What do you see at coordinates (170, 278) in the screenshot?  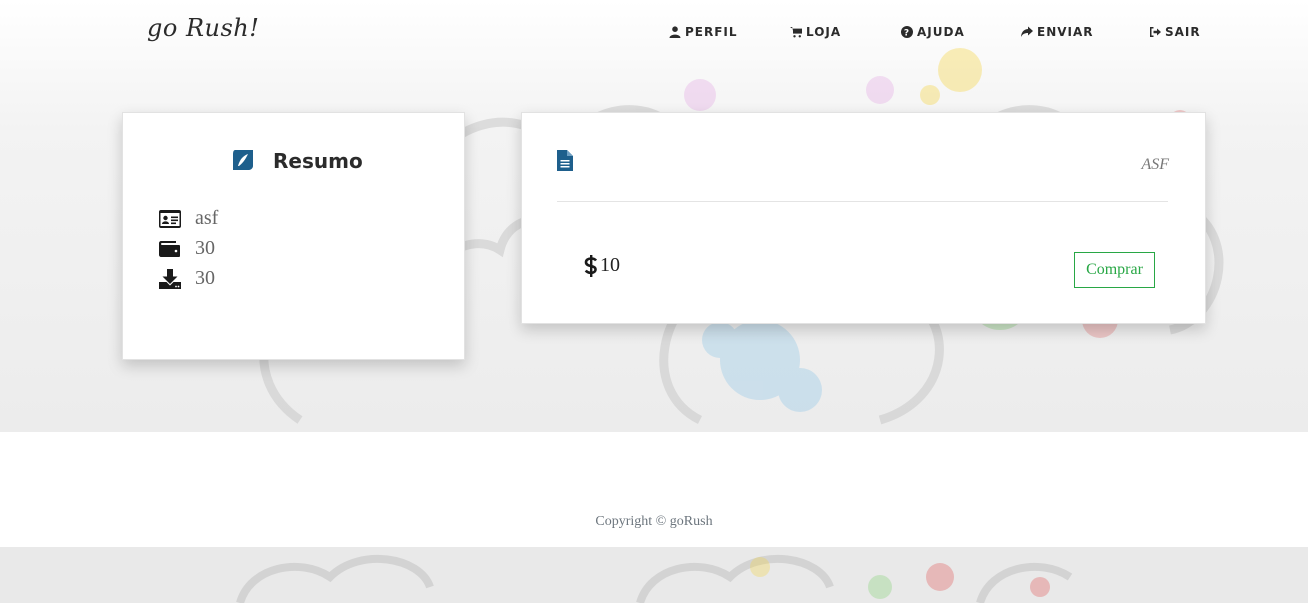 I see `download-icon` at bounding box center [170, 278].